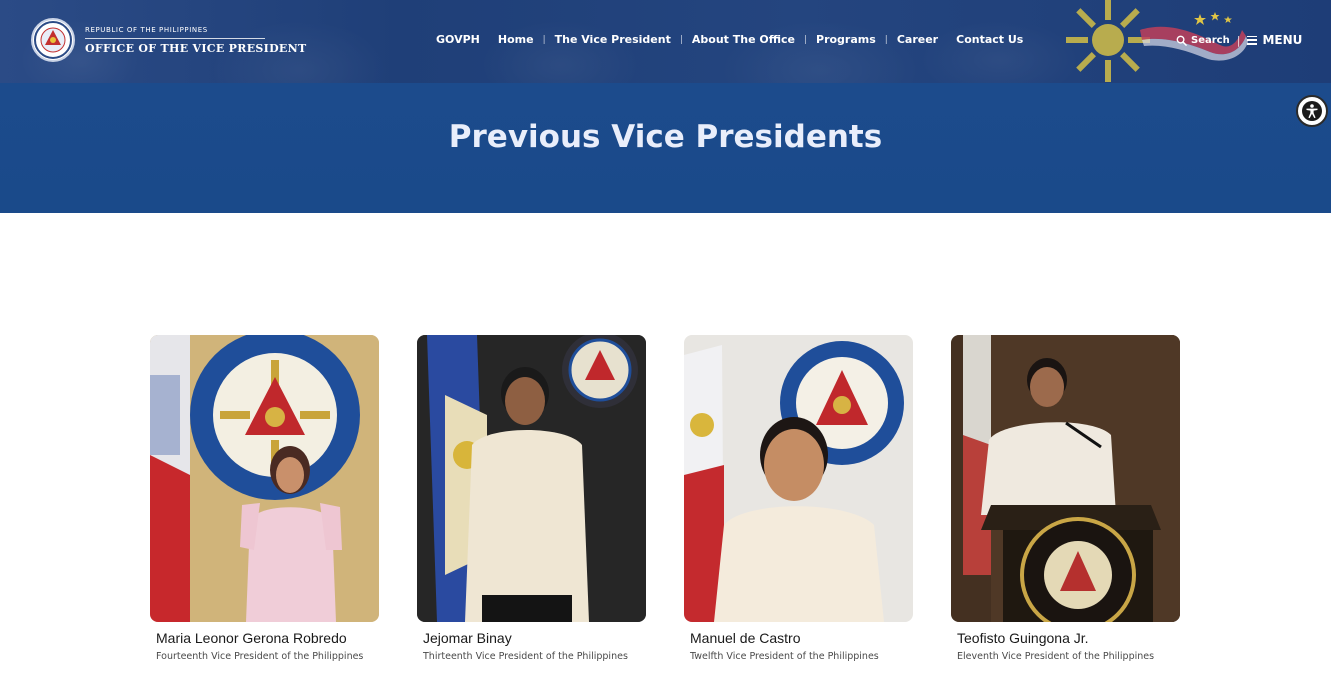 This screenshot has width=1331, height=676. What do you see at coordinates (846, 39) in the screenshot?
I see `nav-programs: Programs` at bounding box center [846, 39].